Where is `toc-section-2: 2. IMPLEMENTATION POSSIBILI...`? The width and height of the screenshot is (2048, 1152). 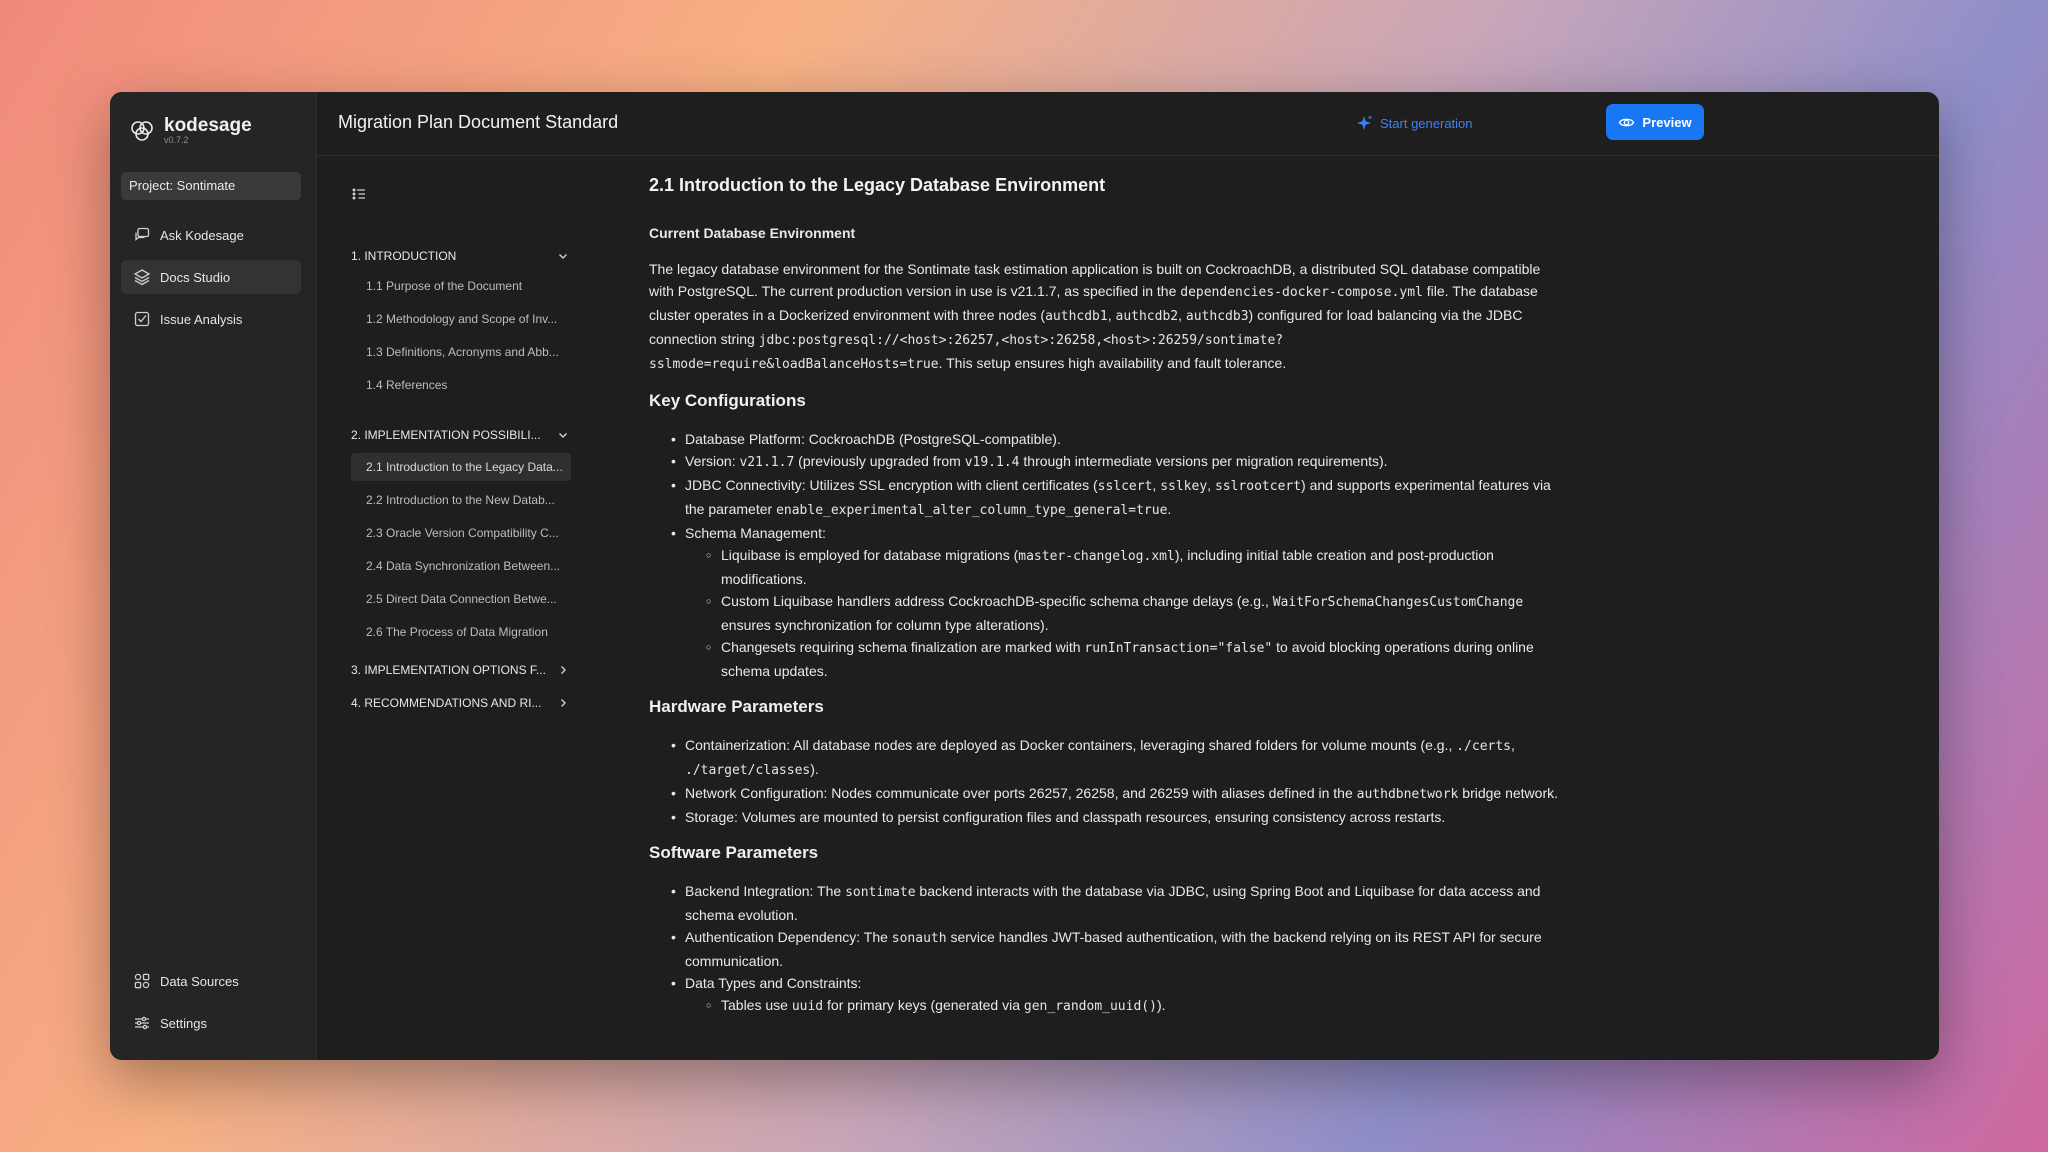 toc-section-2: 2. IMPLEMENTATION POSSIBILI... is located at coordinates (463, 435).